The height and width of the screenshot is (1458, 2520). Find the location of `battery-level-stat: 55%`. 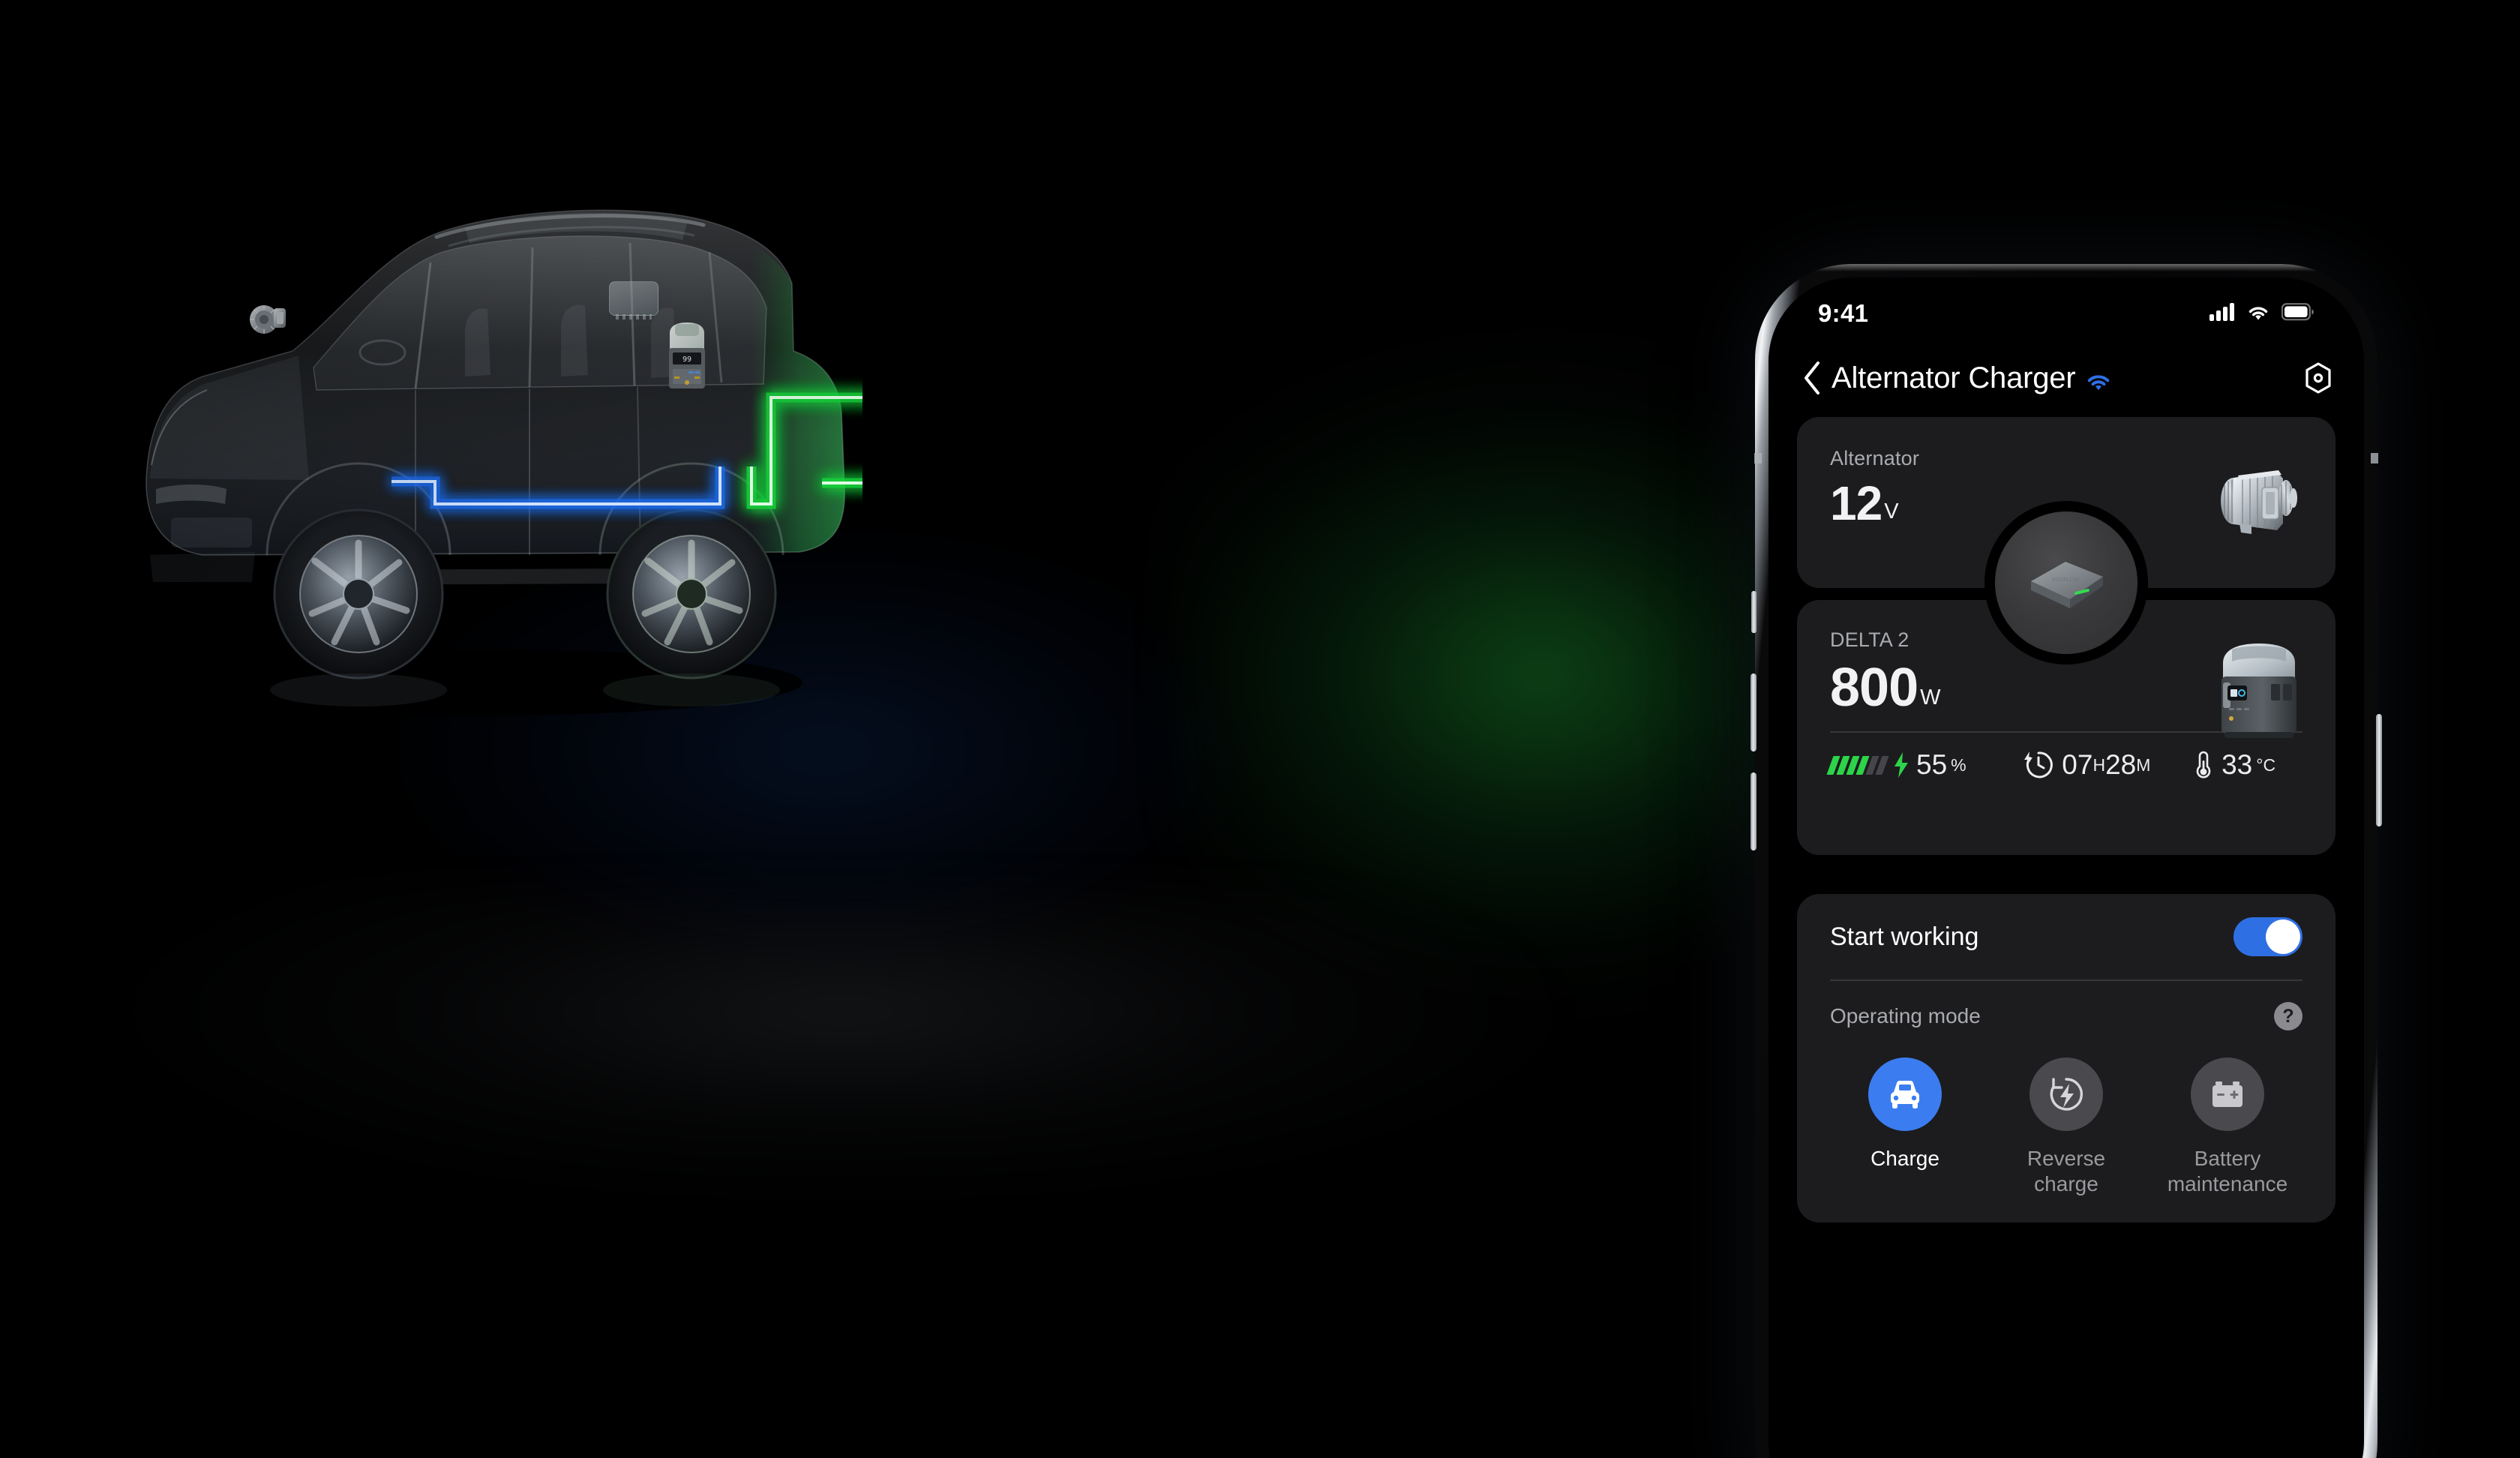

battery-level-stat: 55% is located at coordinates (1925, 765).